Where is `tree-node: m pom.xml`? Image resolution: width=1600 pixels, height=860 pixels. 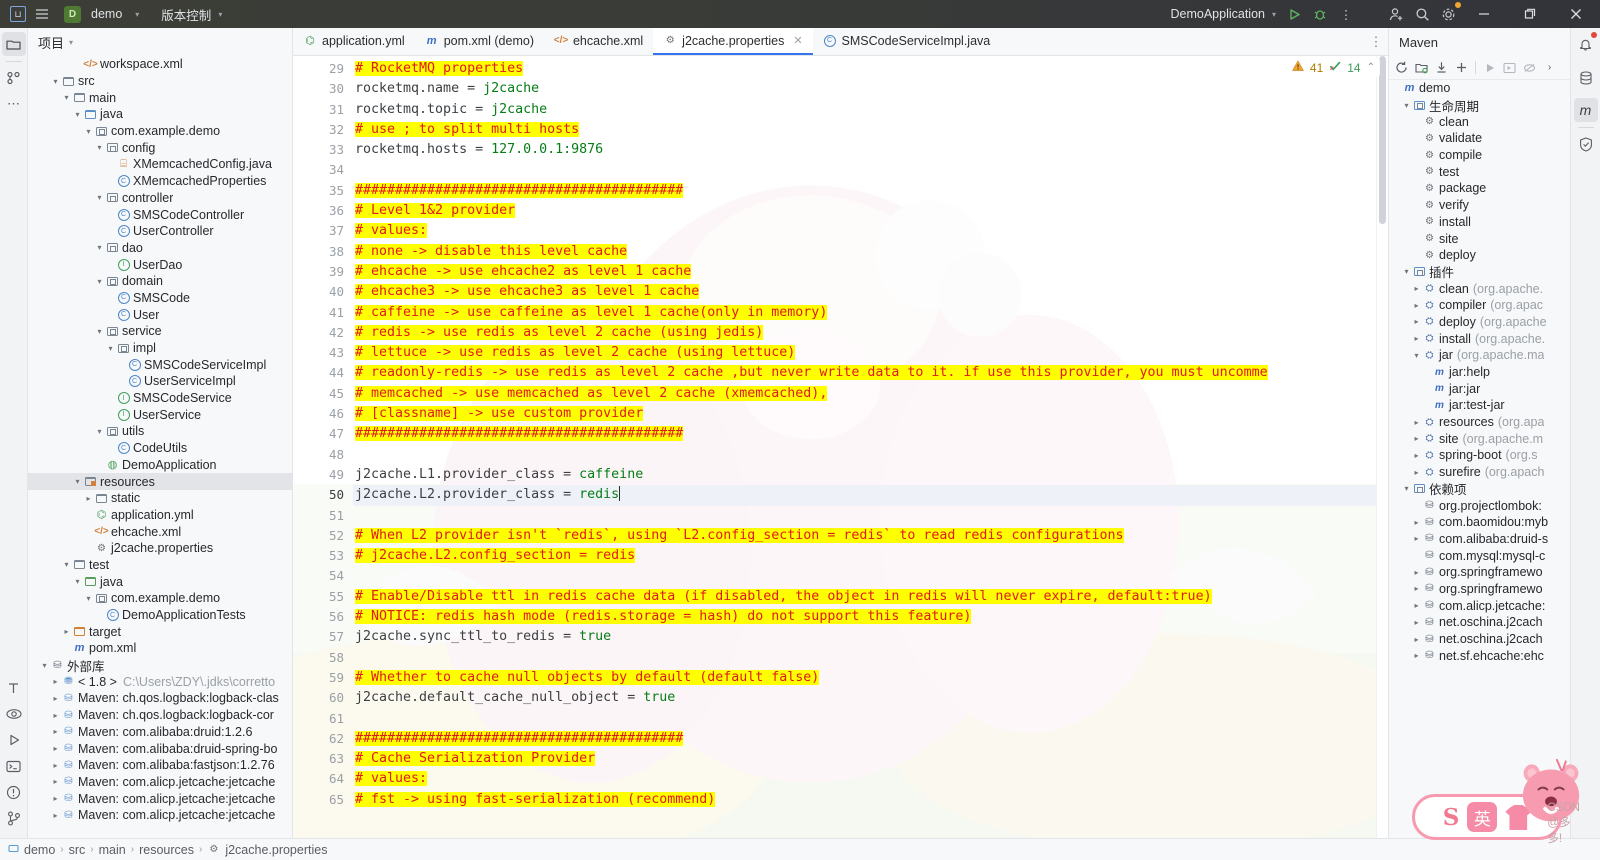 tree-node: m pom.xml is located at coordinates (160, 648).